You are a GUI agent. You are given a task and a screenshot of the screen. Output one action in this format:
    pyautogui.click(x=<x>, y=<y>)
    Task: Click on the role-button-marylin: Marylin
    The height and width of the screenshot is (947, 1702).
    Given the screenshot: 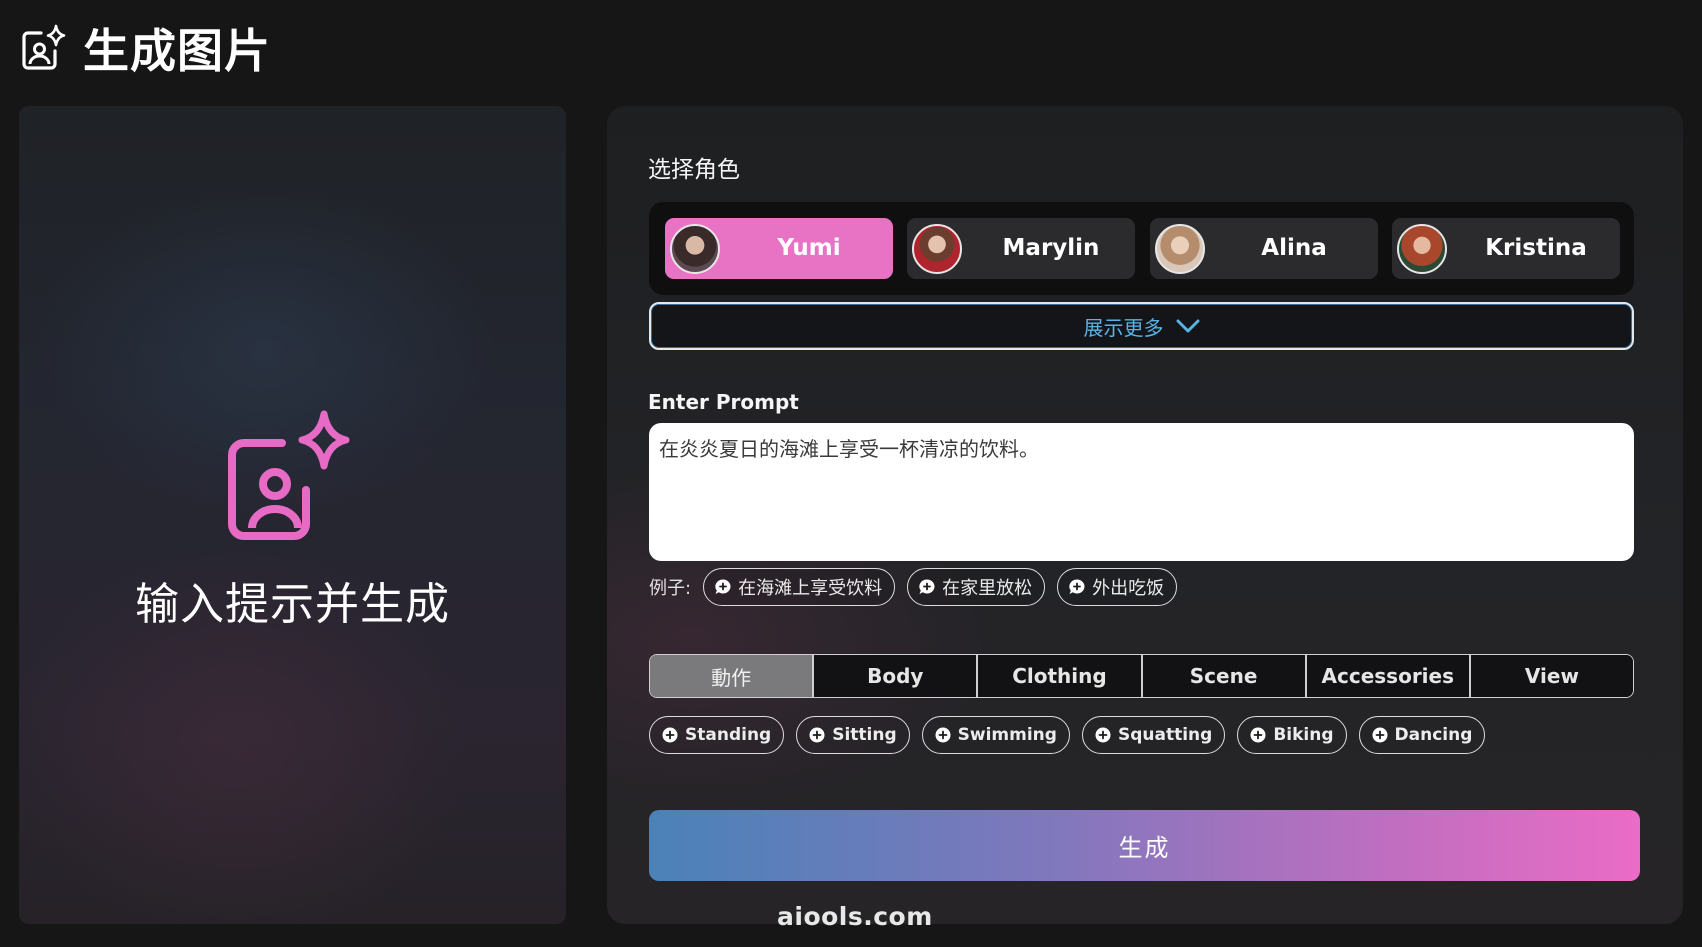 What is the action you would take?
    pyautogui.click(x=1021, y=248)
    